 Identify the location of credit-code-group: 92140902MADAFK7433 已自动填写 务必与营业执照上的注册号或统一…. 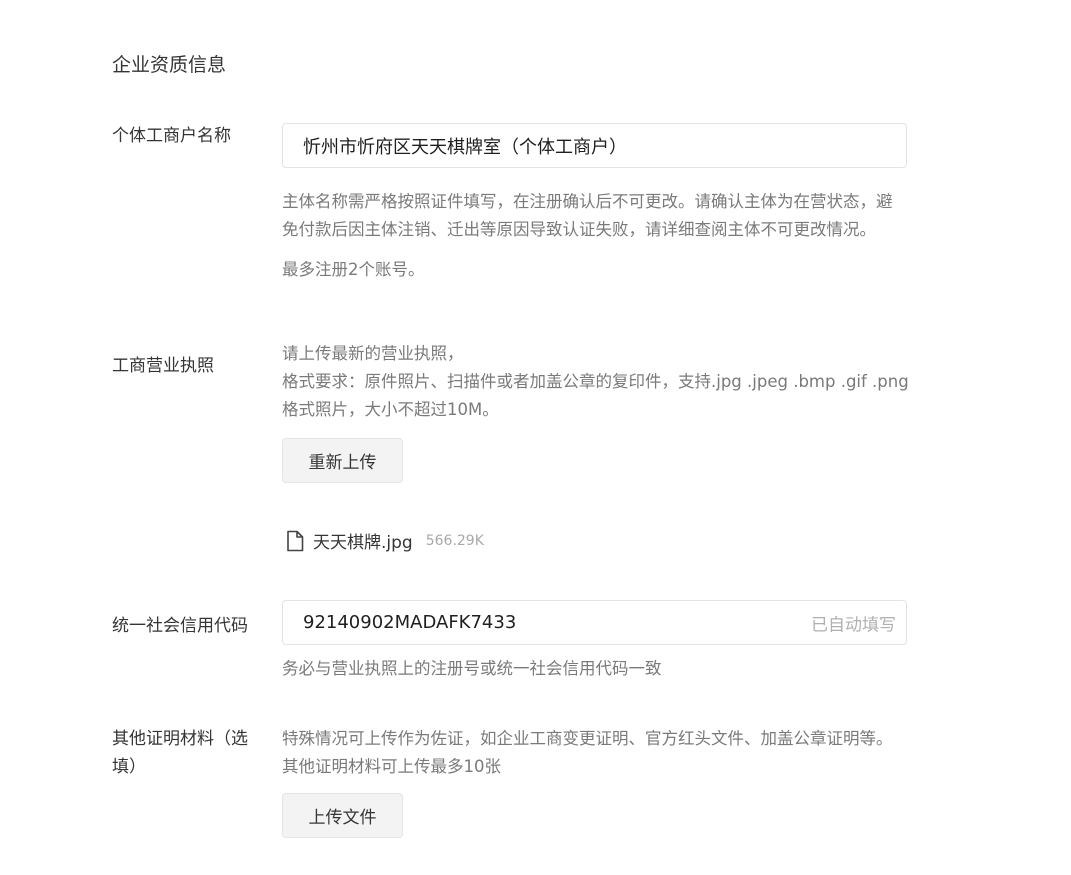
(594, 641).